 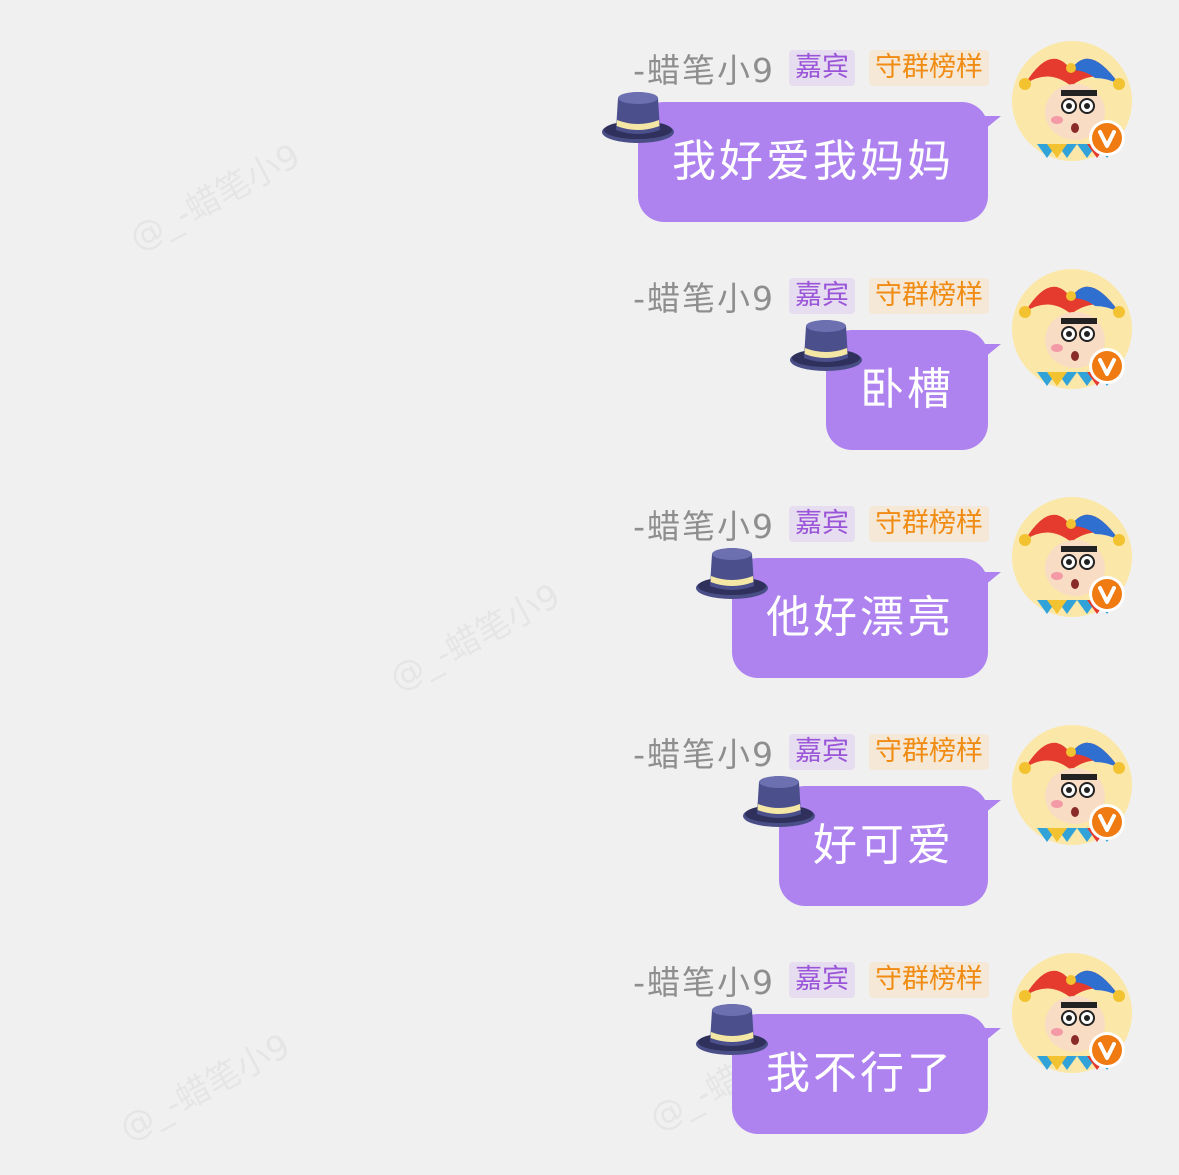 I want to click on message-bubble: 好可爱, so click(x=865, y=841).